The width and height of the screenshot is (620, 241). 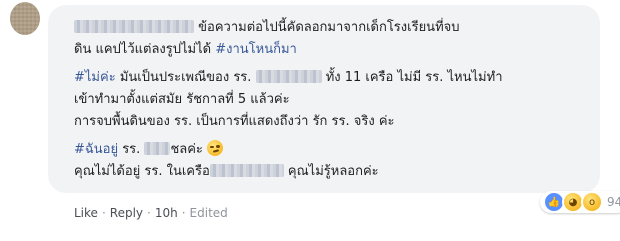 I want to click on hashtag-link: #ไม่ค่ะ, so click(x=95, y=77).